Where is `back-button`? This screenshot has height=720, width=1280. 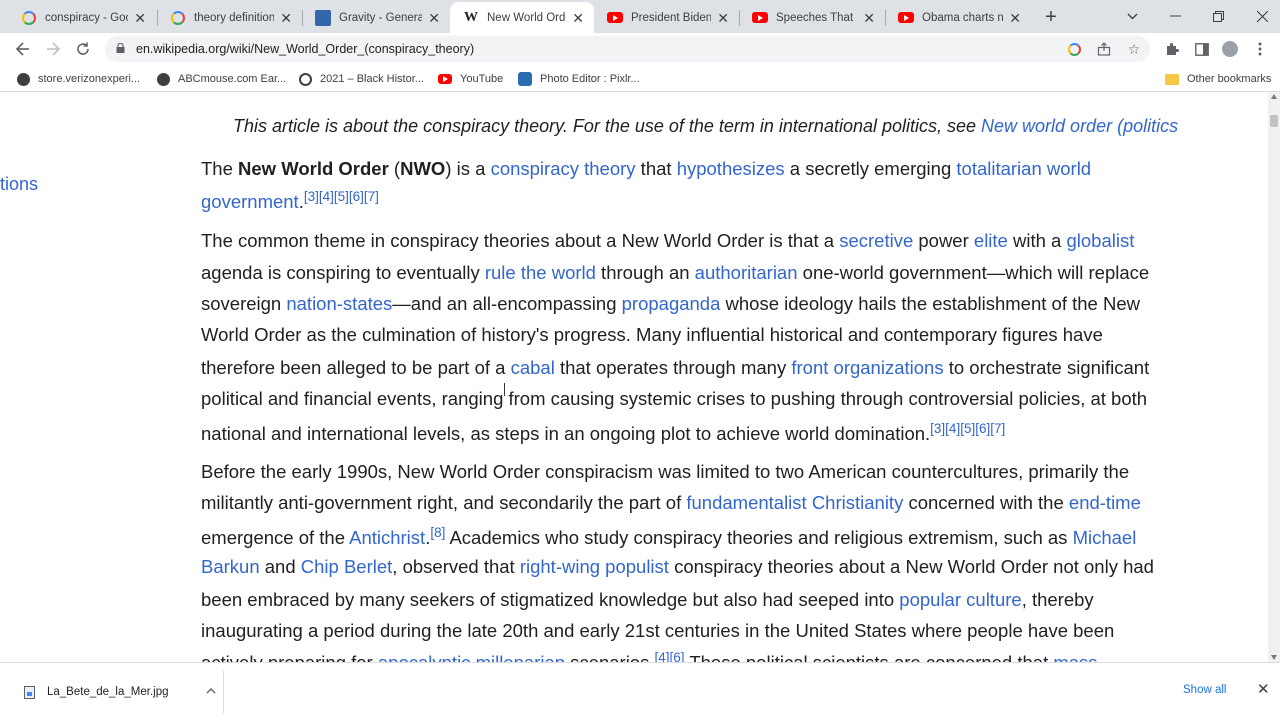 back-button is located at coordinates (23, 49).